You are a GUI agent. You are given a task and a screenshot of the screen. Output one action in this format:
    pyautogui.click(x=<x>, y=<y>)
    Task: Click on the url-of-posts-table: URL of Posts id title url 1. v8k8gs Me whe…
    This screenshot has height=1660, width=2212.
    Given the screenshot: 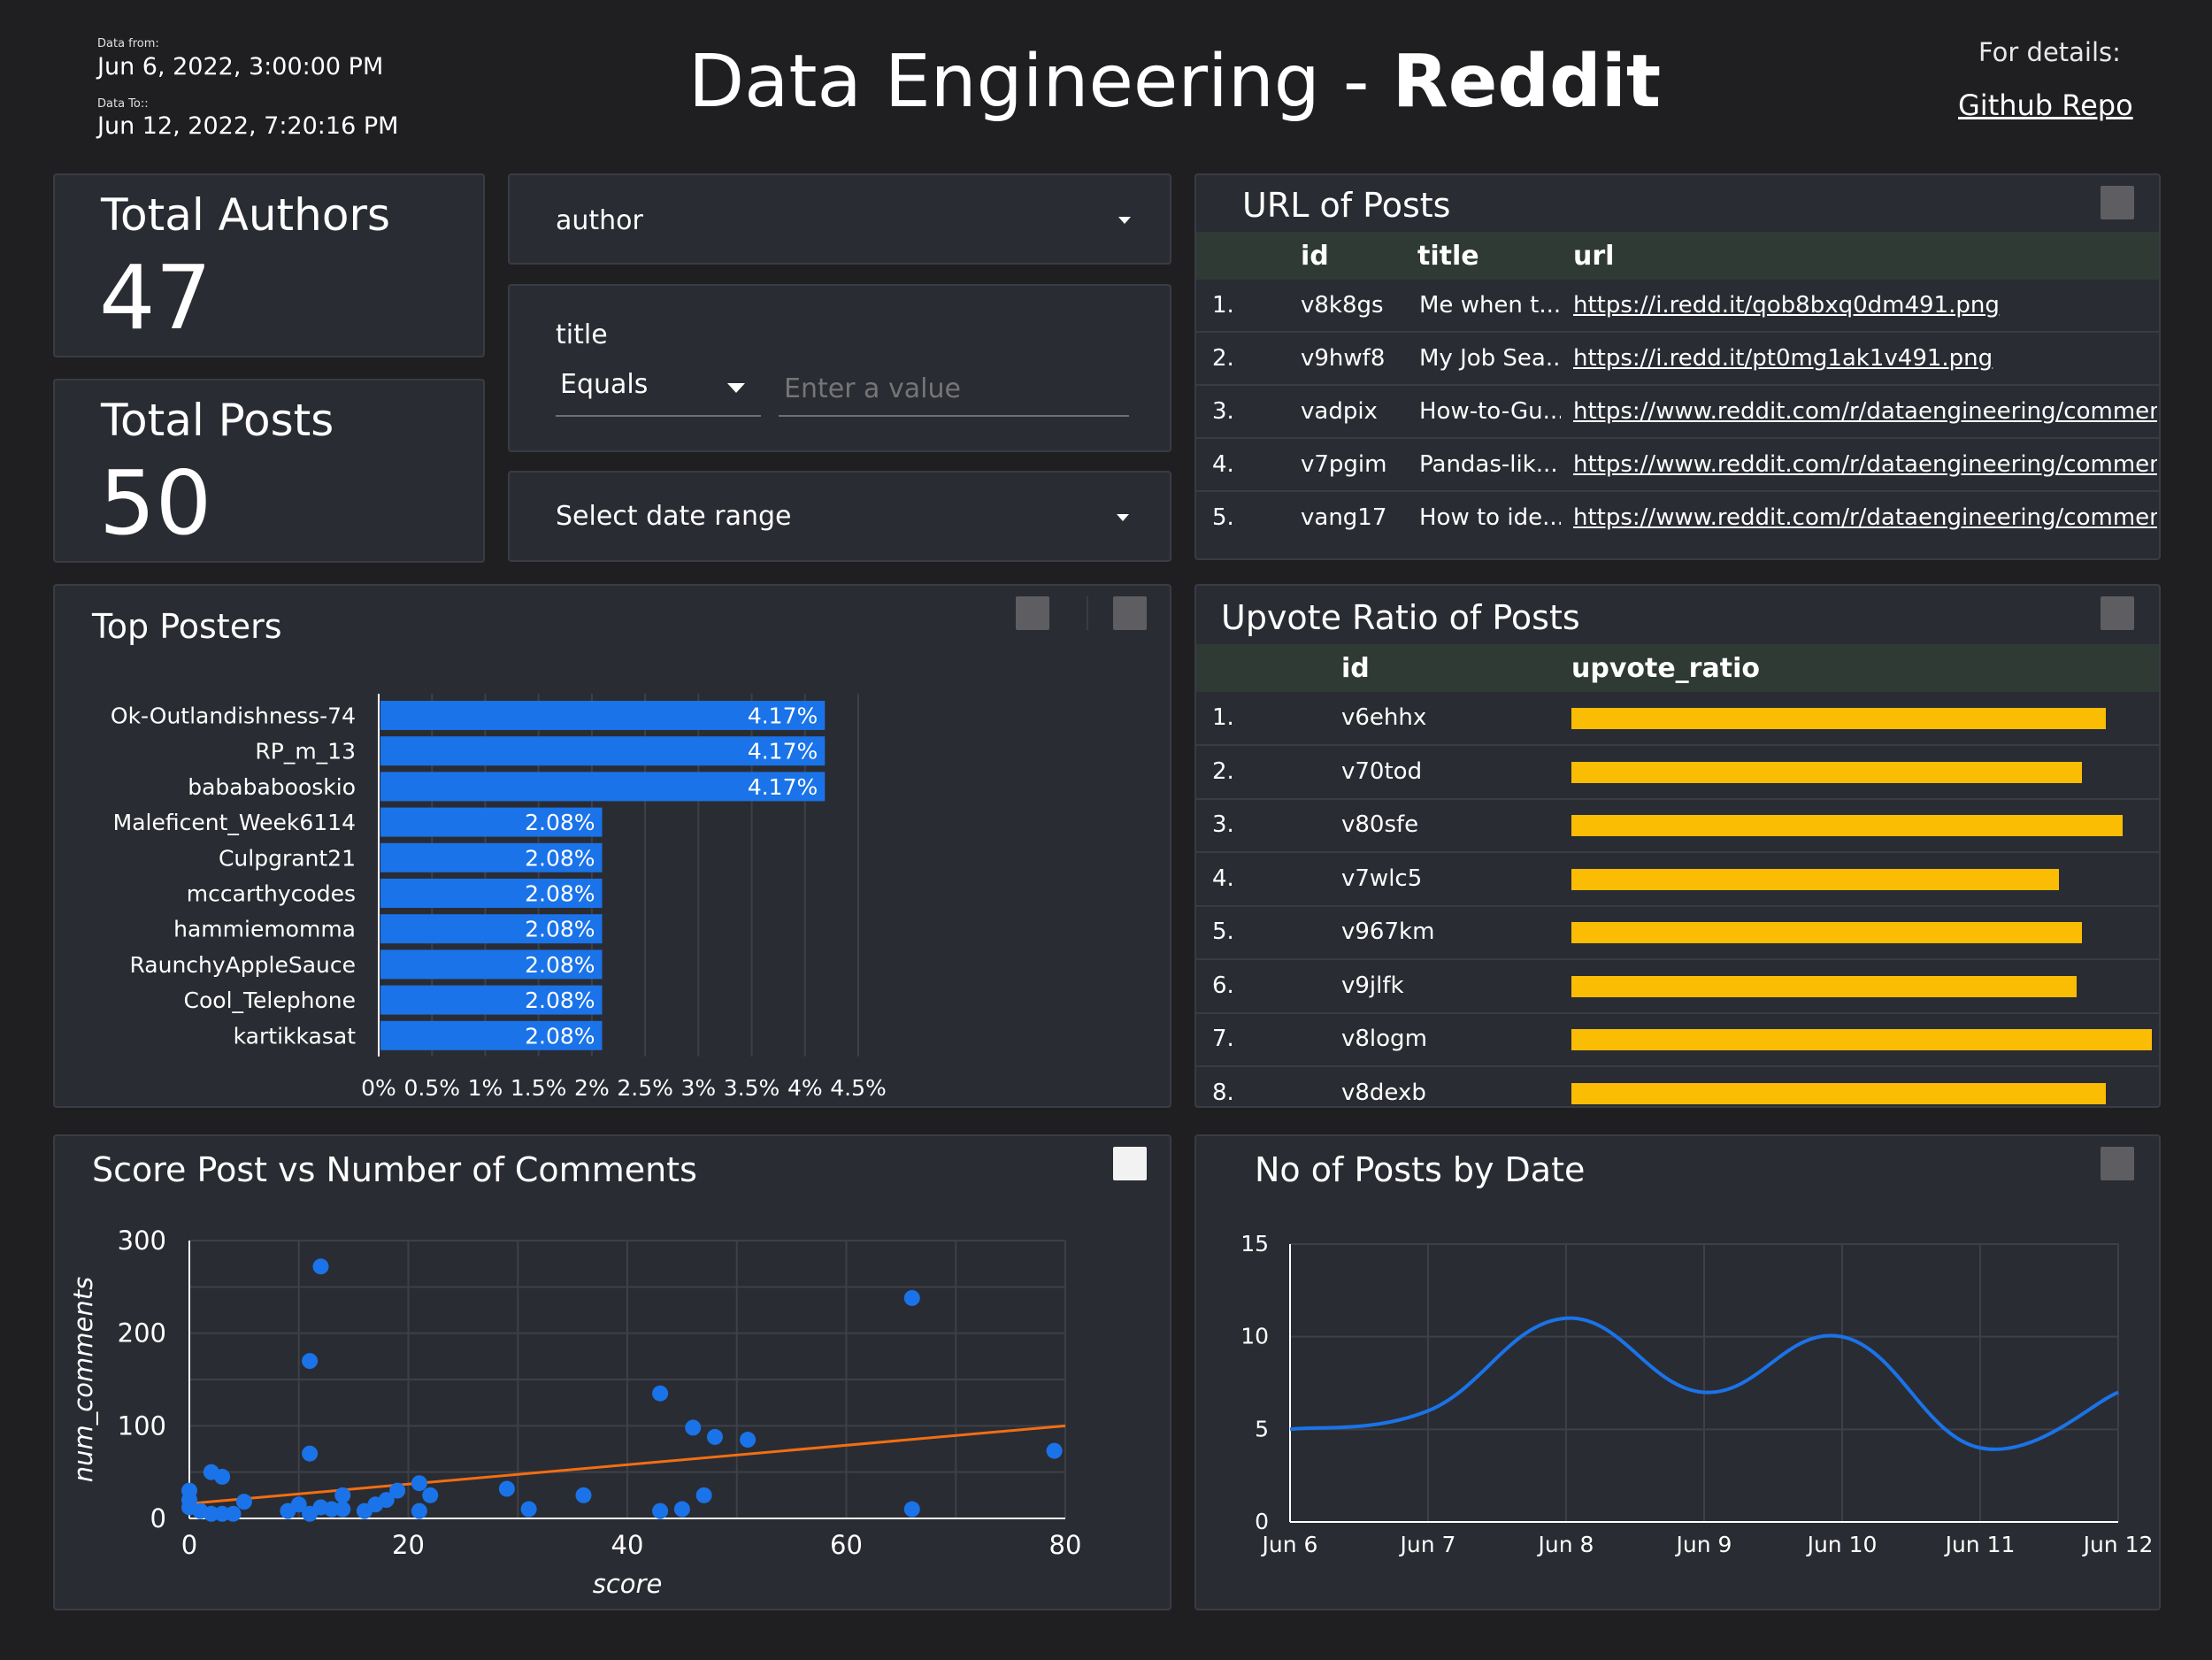 What is the action you would take?
    pyautogui.click(x=1678, y=366)
    